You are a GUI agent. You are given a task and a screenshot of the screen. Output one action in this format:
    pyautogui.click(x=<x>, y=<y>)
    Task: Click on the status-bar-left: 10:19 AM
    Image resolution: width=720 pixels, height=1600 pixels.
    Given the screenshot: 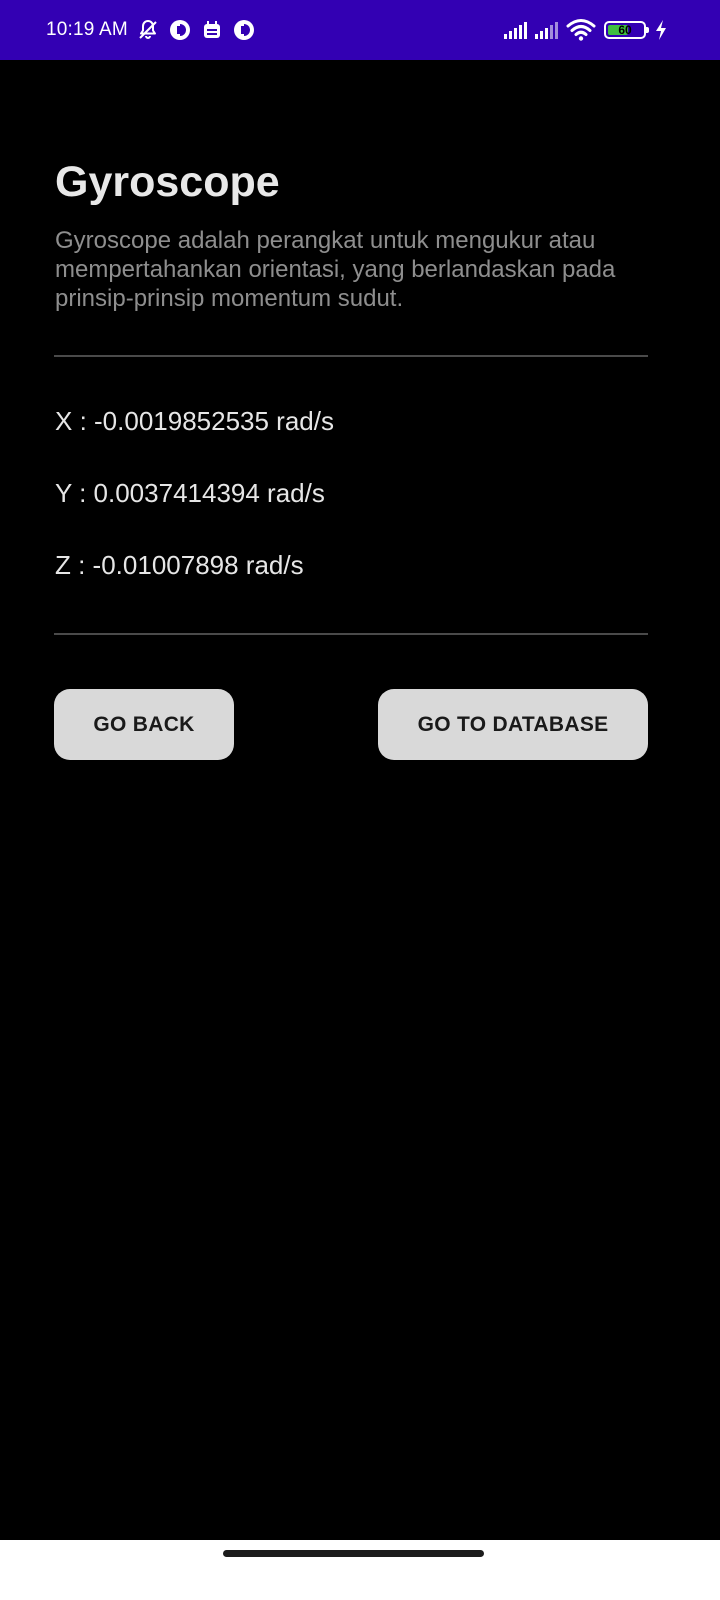 What is the action you would take?
    pyautogui.click(x=151, y=30)
    